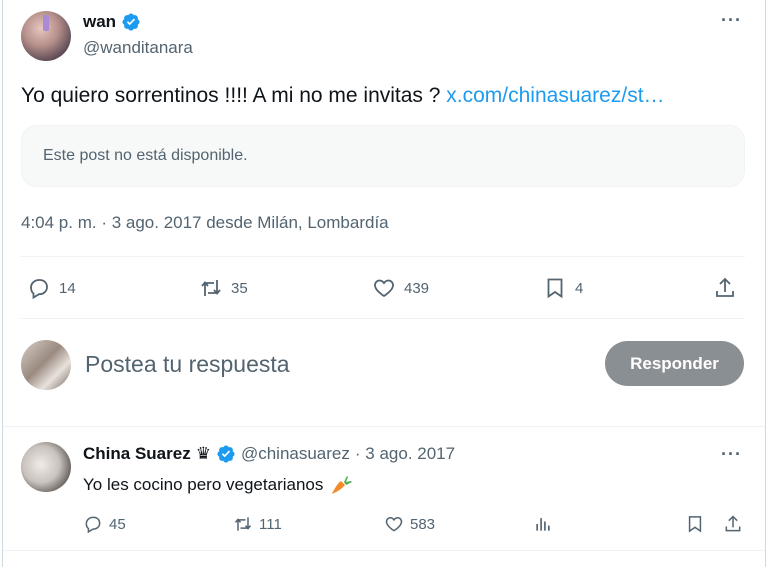  What do you see at coordinates (99, 22) in the screenshot?
I see `author-name: wan` at bounding box center [99, 22].